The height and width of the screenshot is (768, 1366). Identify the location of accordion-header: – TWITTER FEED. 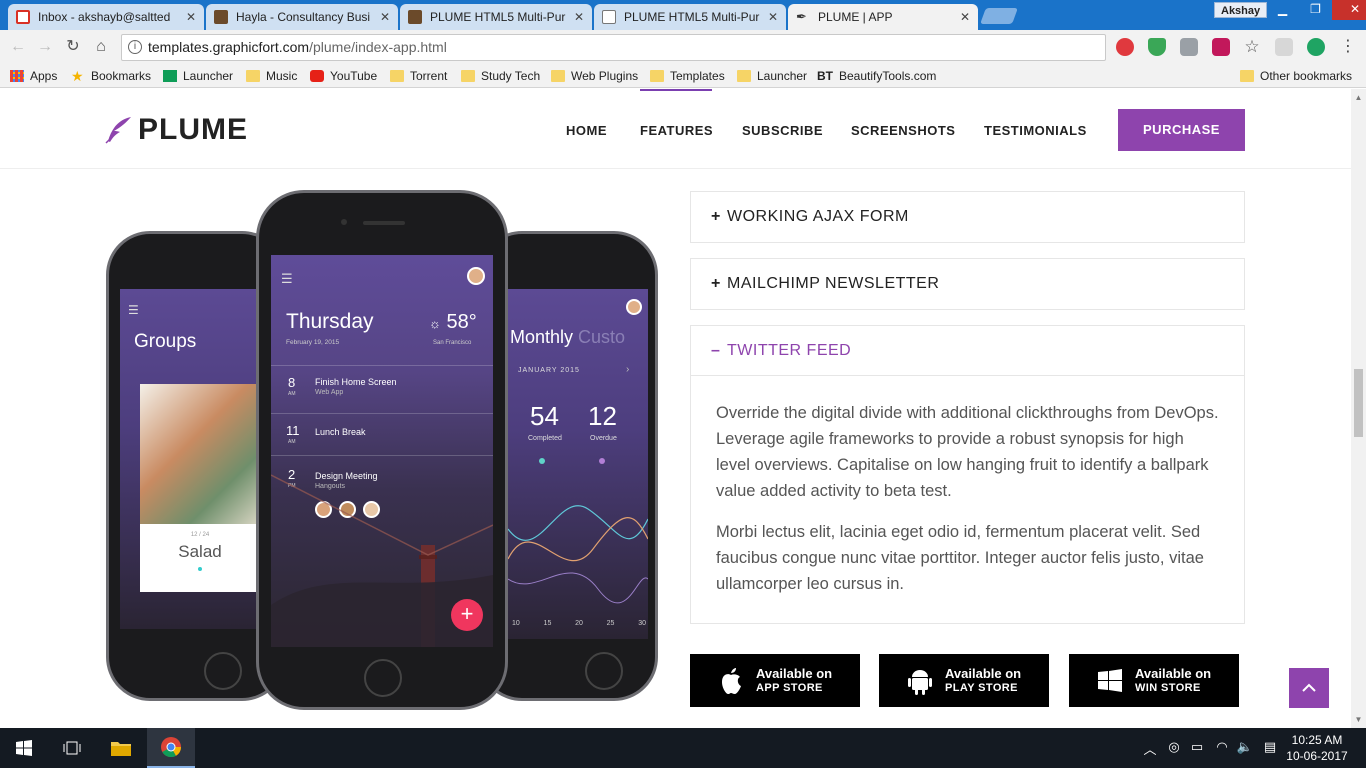
(967, 351).